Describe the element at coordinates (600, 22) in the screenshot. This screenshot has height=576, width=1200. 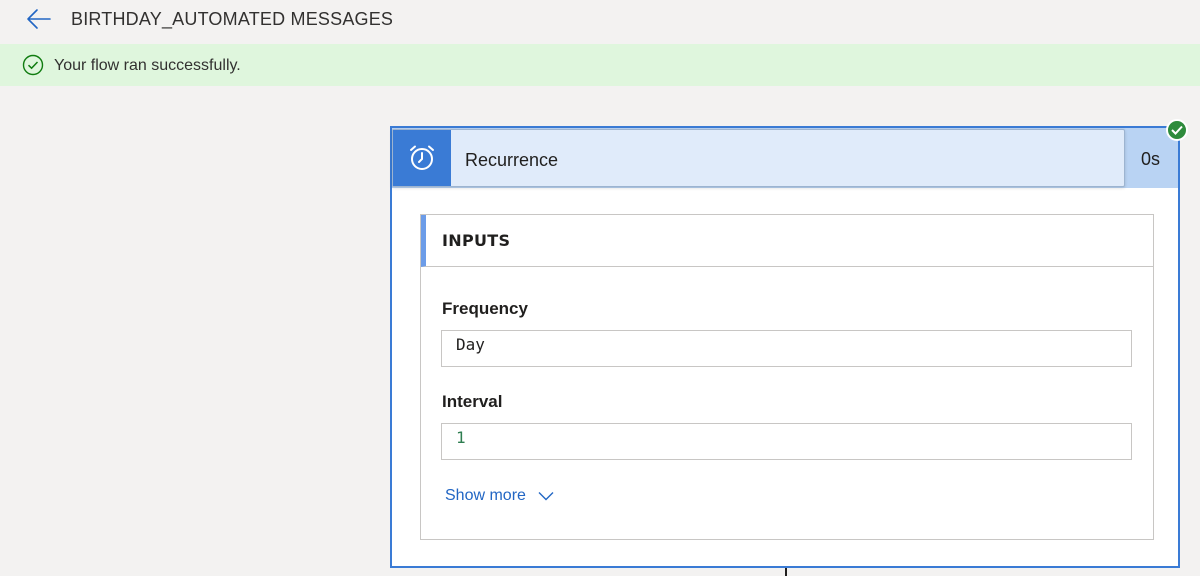
I see `top-bar: BIRTHDAY_AUTOMATED MESSAGES` at that location.